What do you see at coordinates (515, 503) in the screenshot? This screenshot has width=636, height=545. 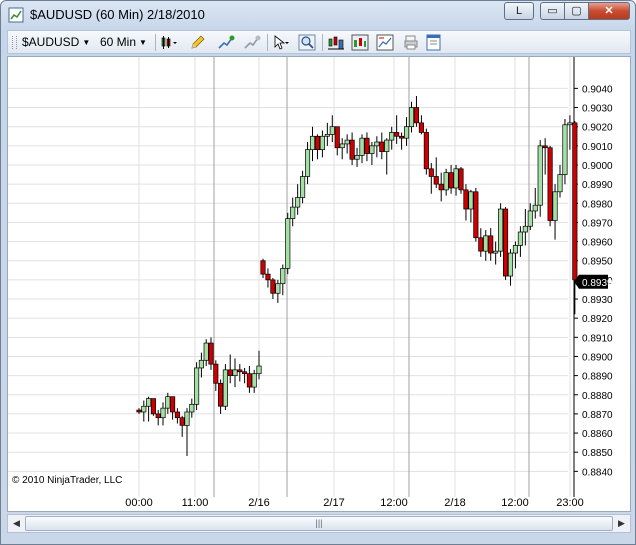 I see `x-tick-label: 12:00` at bounding box center [515, 503].